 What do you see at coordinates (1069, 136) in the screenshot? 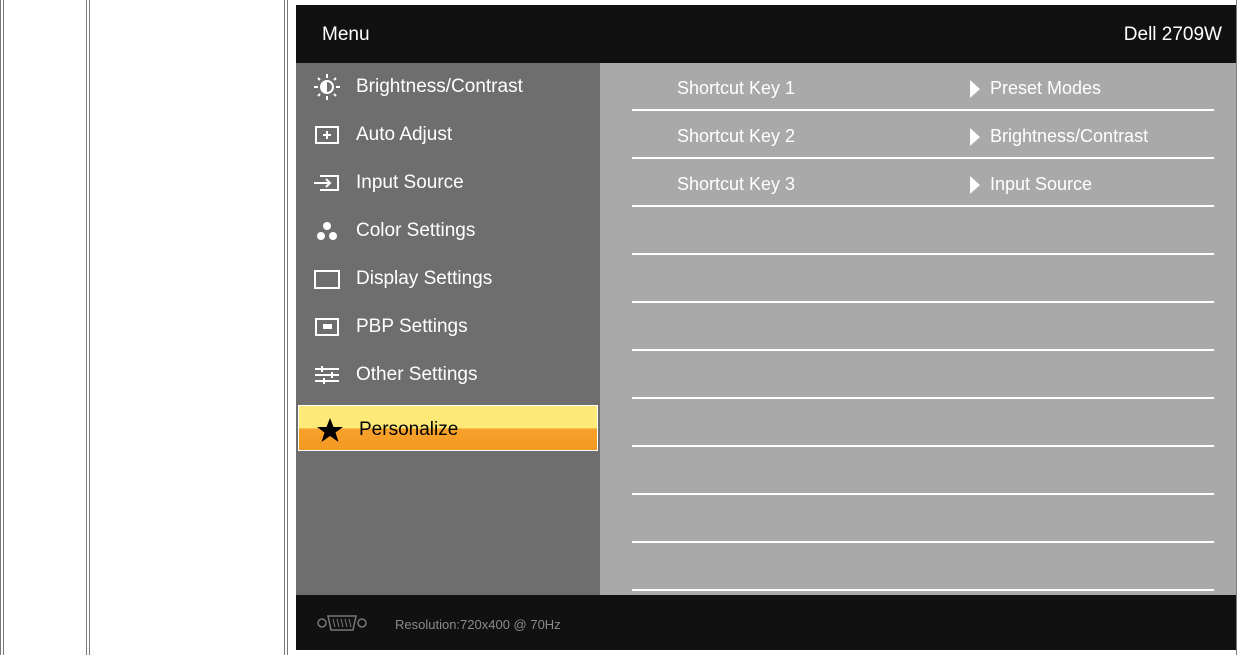
I see `shortcut-value: Brightness/Contrast` at bounding box center [1069, 136].